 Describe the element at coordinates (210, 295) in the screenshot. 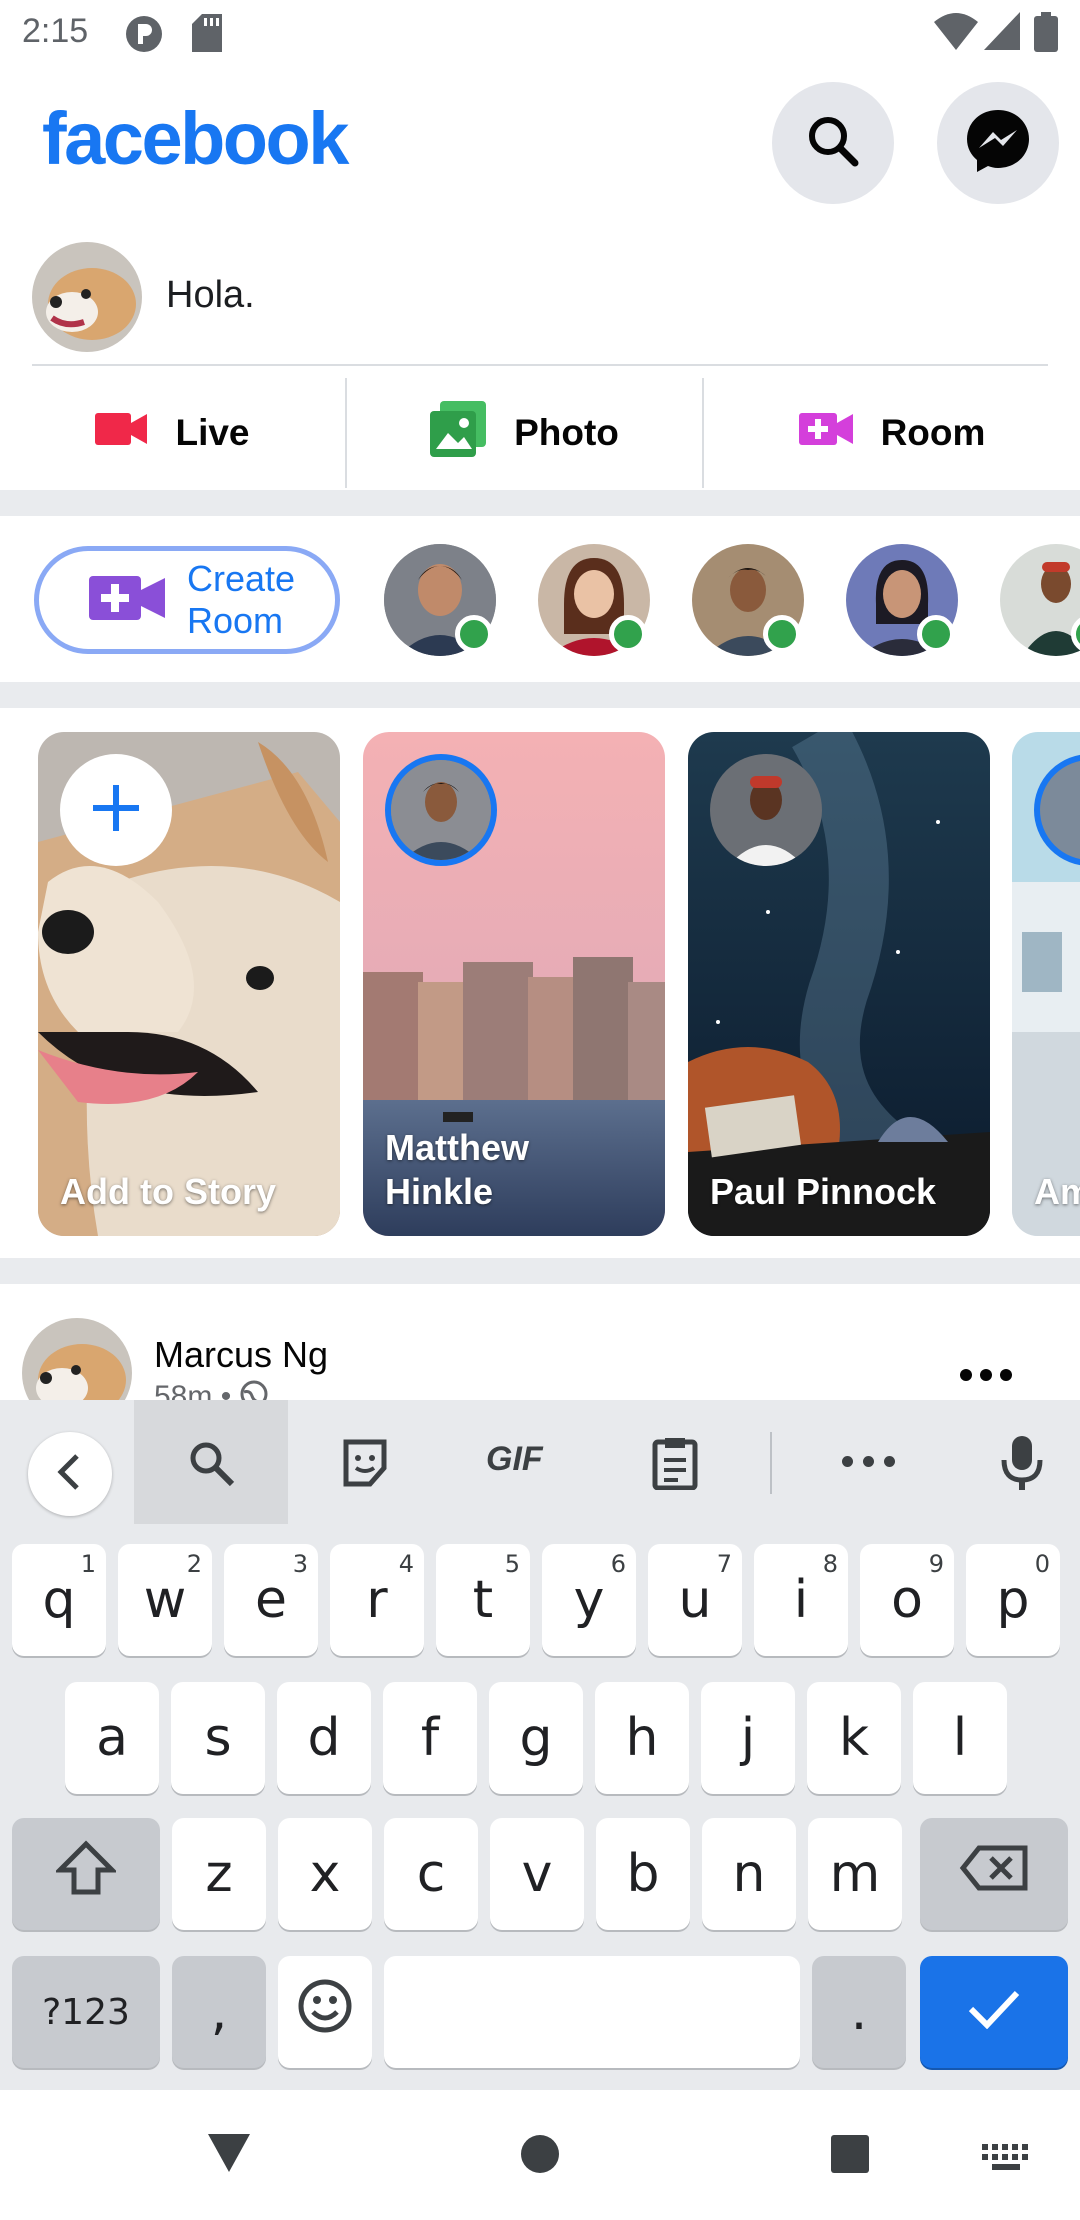

I see `composer-input: Hola.` at that location.